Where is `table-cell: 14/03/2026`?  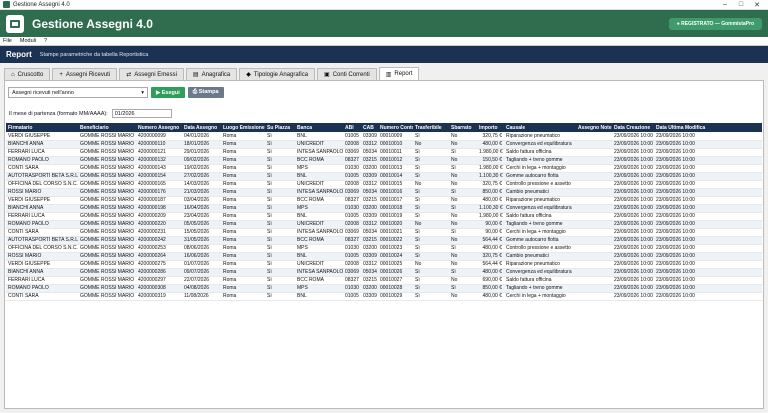
table-cell: 14/03/2026 is located at coordinates (201, 184).